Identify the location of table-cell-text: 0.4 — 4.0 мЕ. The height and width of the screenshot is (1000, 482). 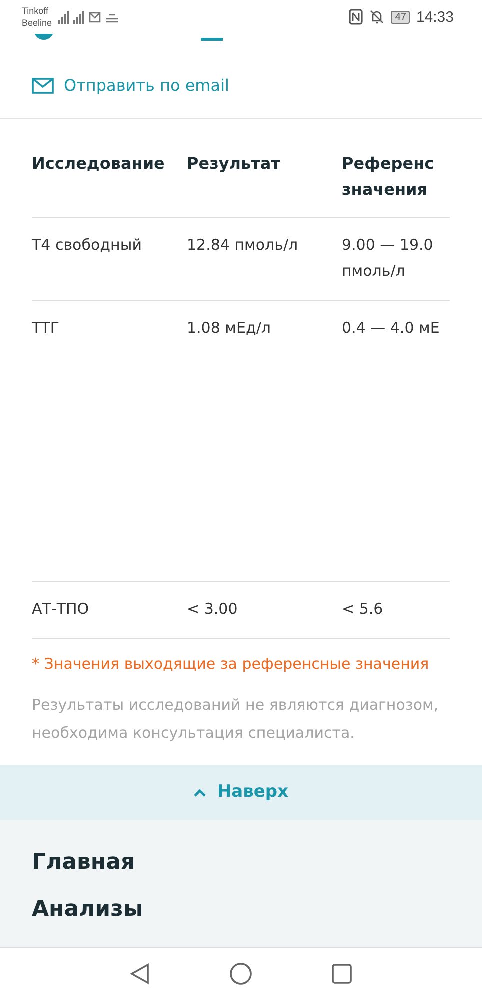
(391, 328).